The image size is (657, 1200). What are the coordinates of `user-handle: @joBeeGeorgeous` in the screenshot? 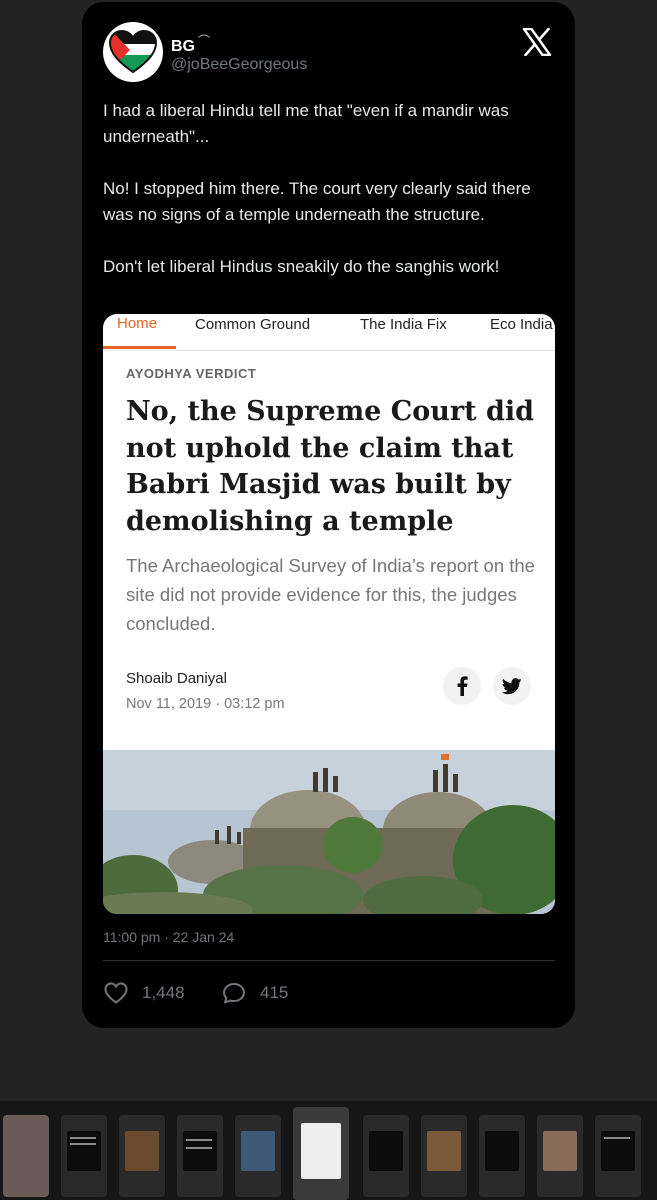 It's located at (239, 65).